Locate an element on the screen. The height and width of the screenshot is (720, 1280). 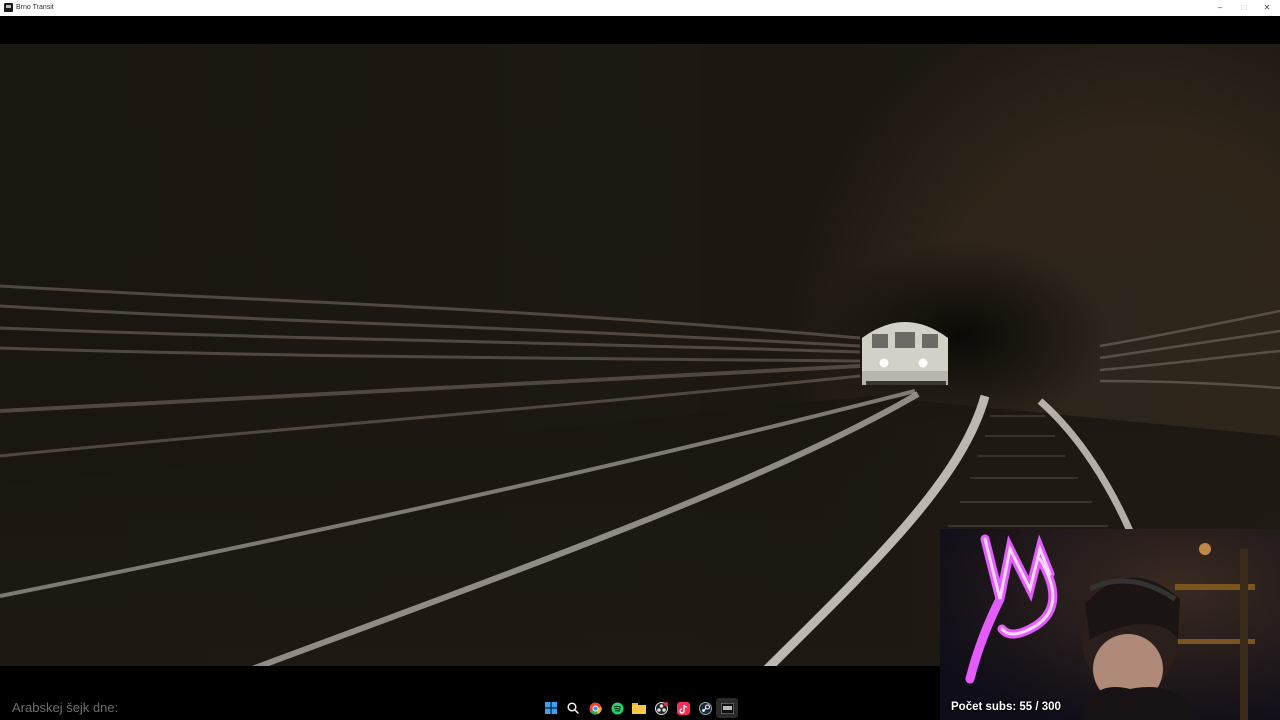
search-icon is located at coordinates (573, 708).